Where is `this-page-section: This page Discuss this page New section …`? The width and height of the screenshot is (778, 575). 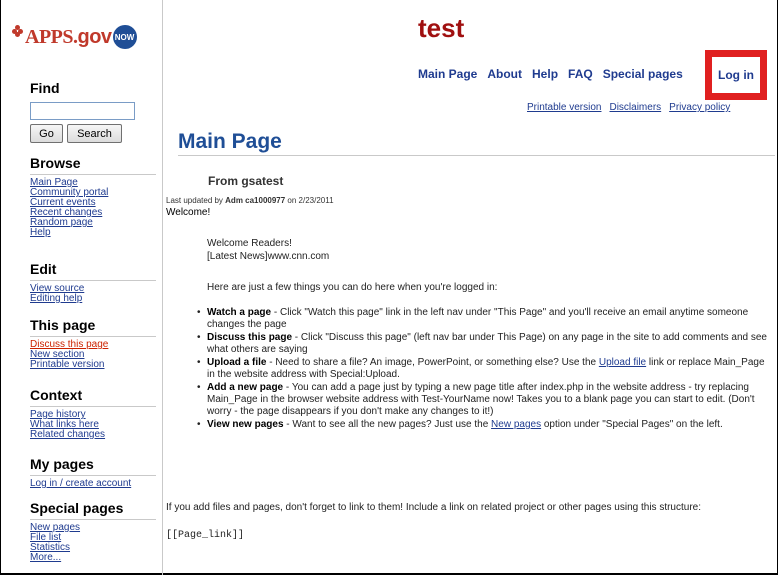
this-page-section: This page Discuss this page New section … is located at coordinates (93, 343).